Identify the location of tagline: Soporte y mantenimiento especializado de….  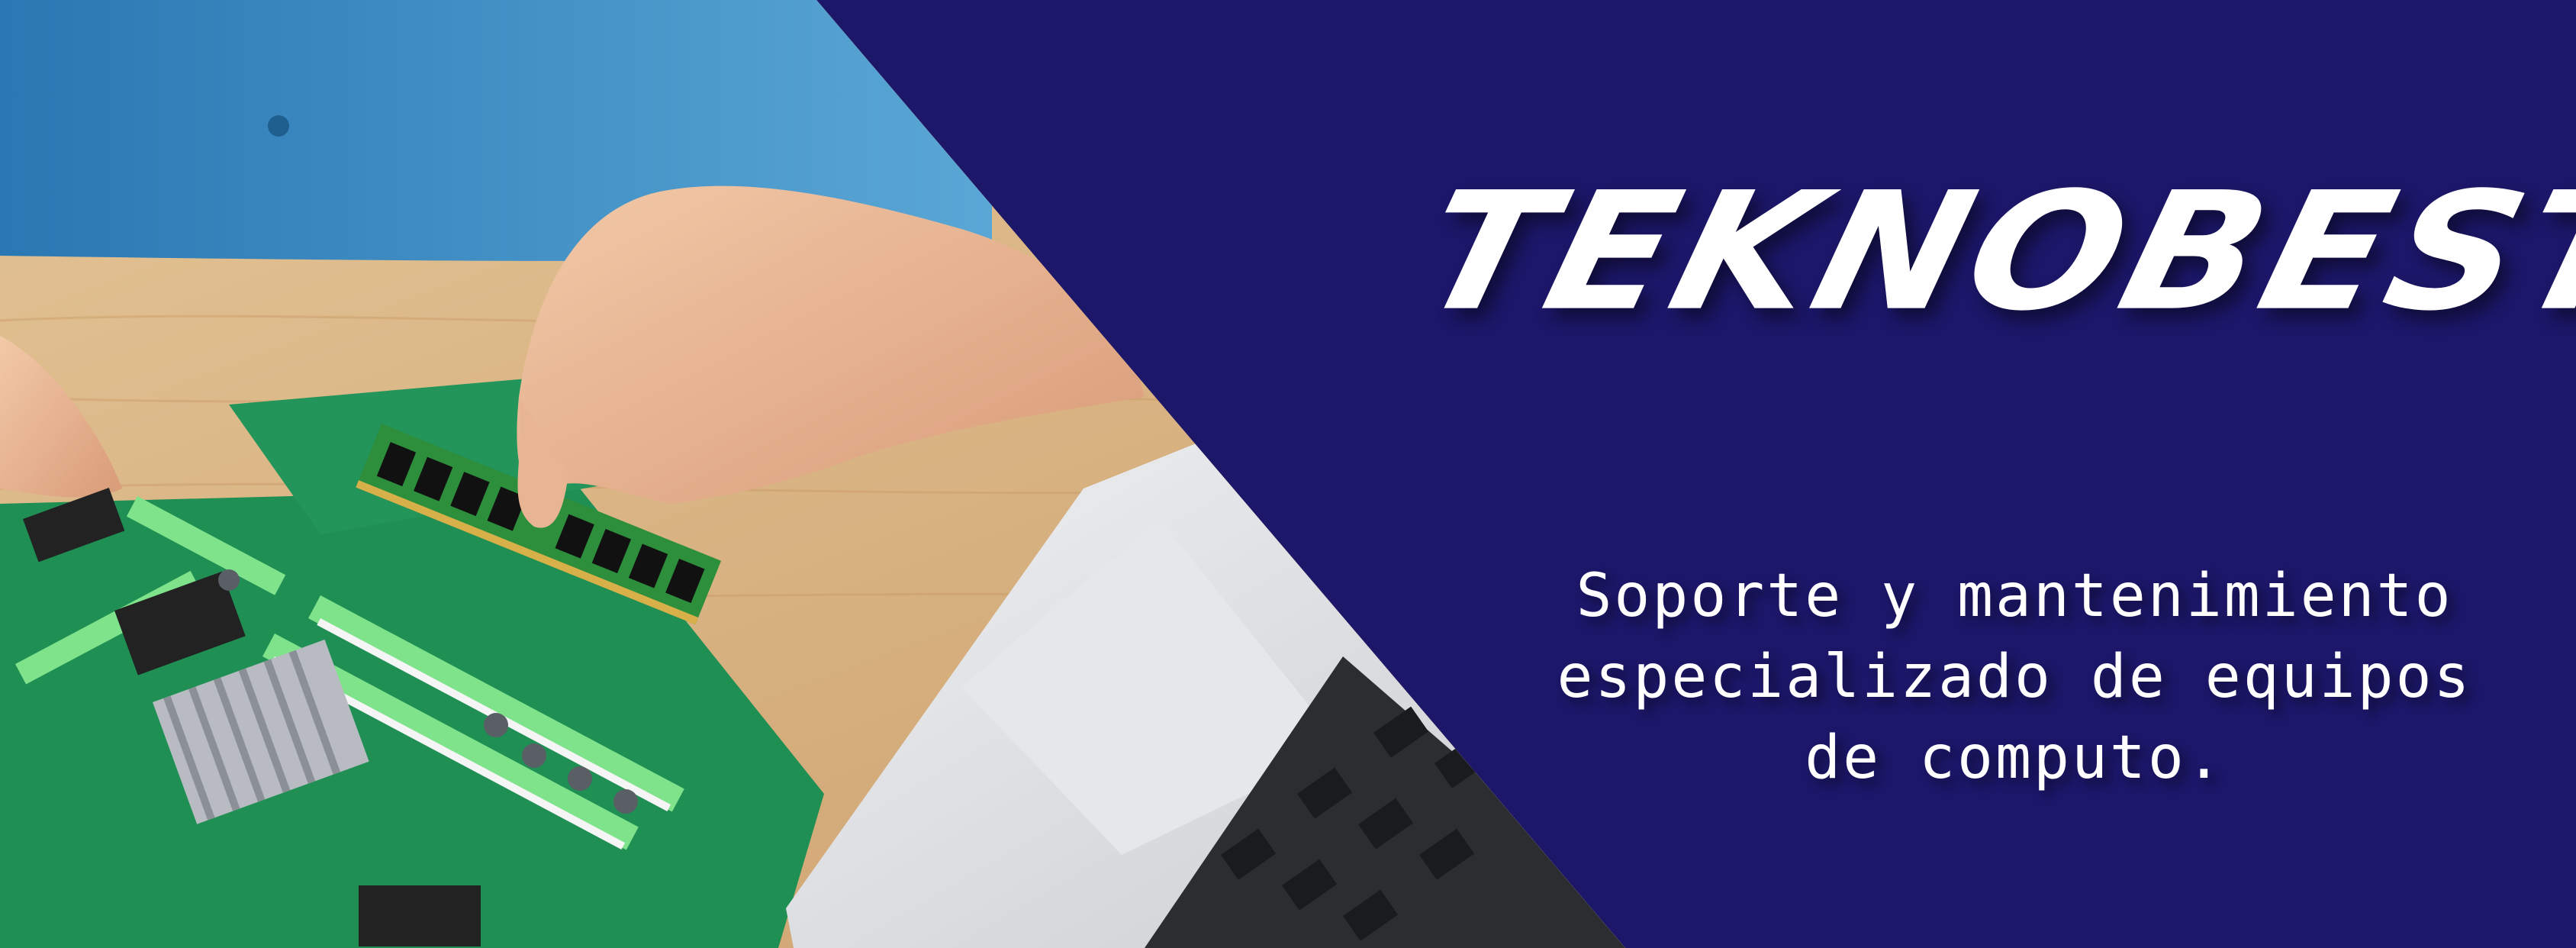
(2014, 677).